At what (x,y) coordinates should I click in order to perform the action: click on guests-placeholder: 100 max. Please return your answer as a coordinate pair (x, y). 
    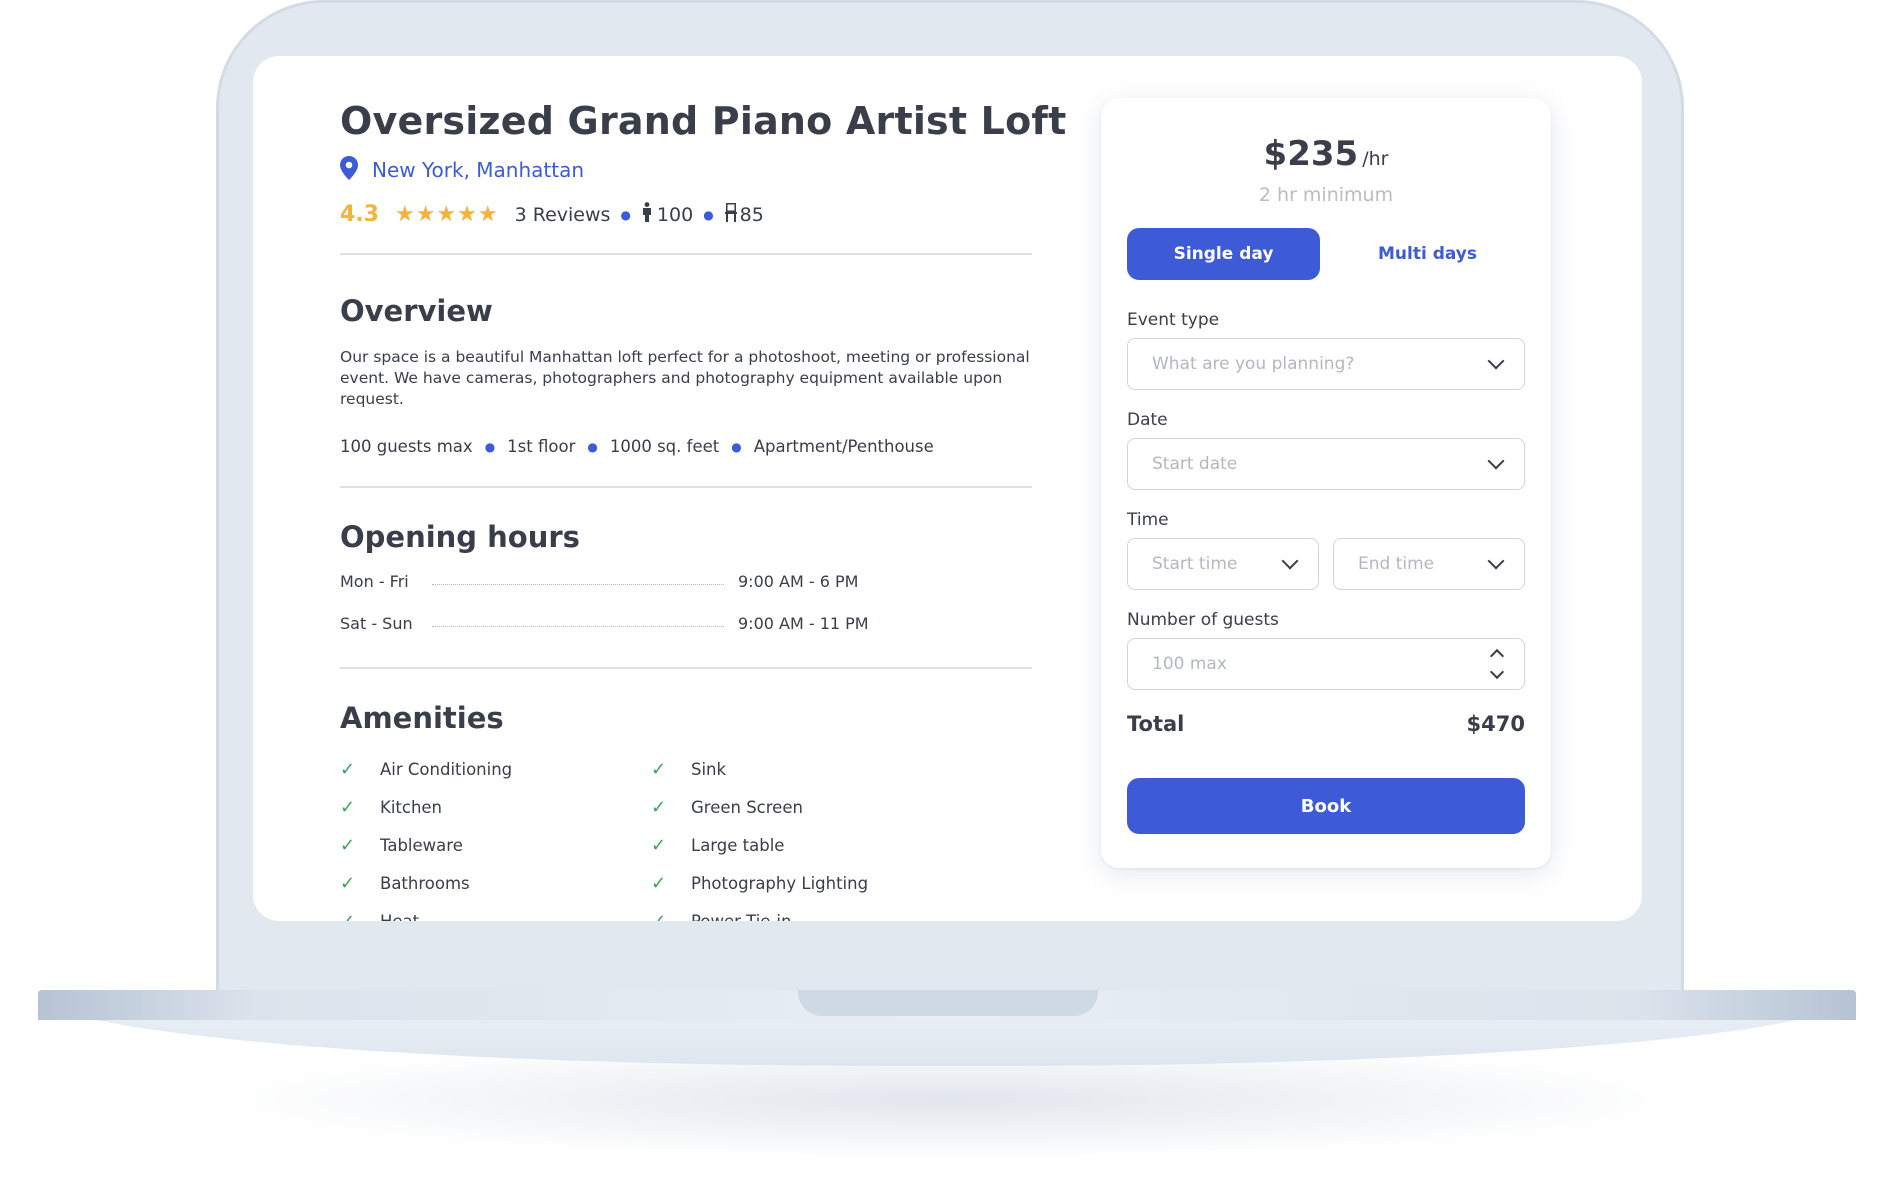
    Looking at the image, I should click on (1189, 664).